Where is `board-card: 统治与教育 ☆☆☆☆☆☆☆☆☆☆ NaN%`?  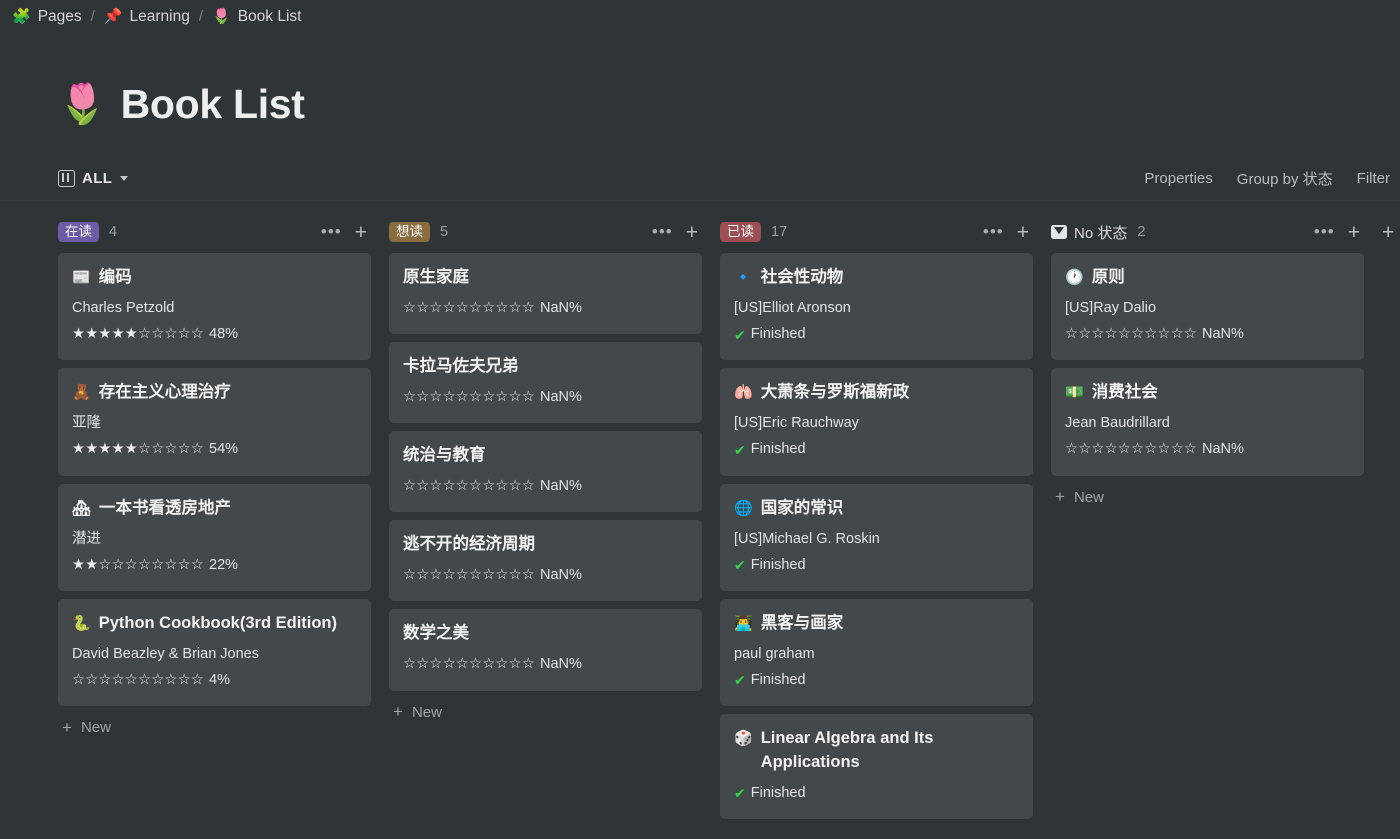 board-card: 统治与教育 ☆☆☆☆☆☆☆☆☆☆ NaN% is located at coordinates (545, 472).